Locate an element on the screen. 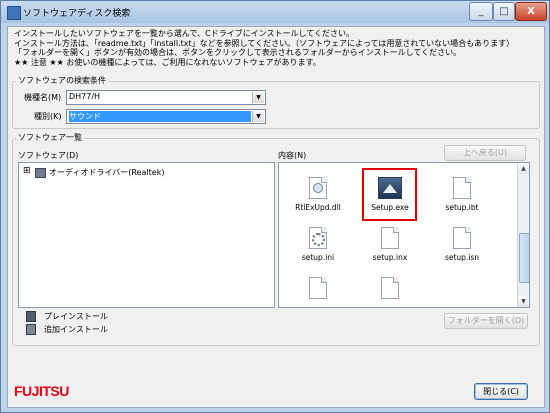 This screenshot has width=550, height=413. search-conditions-label: ソフトウェアの検索条件 is located at coordinates (62, 80).